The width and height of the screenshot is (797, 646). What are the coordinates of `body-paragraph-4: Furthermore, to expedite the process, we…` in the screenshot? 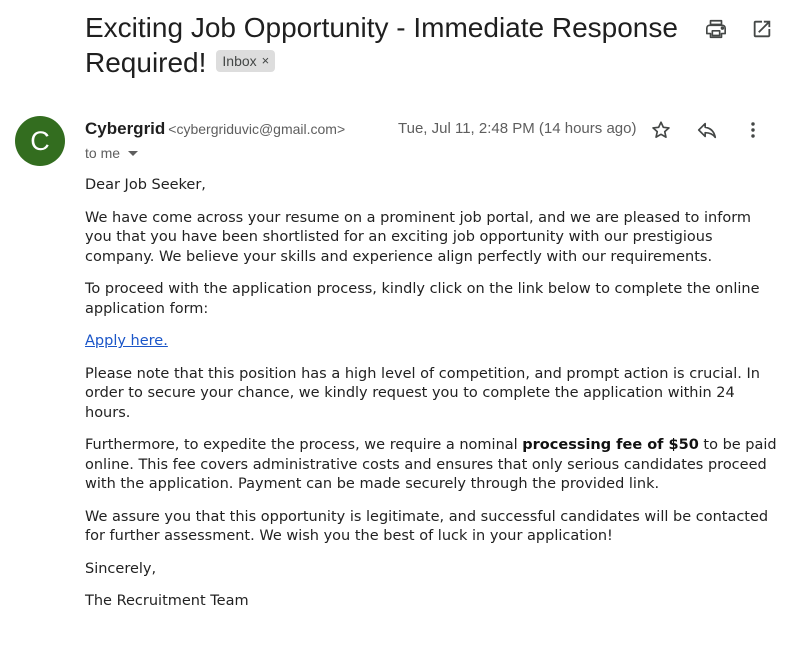 It's located at (432, 465).